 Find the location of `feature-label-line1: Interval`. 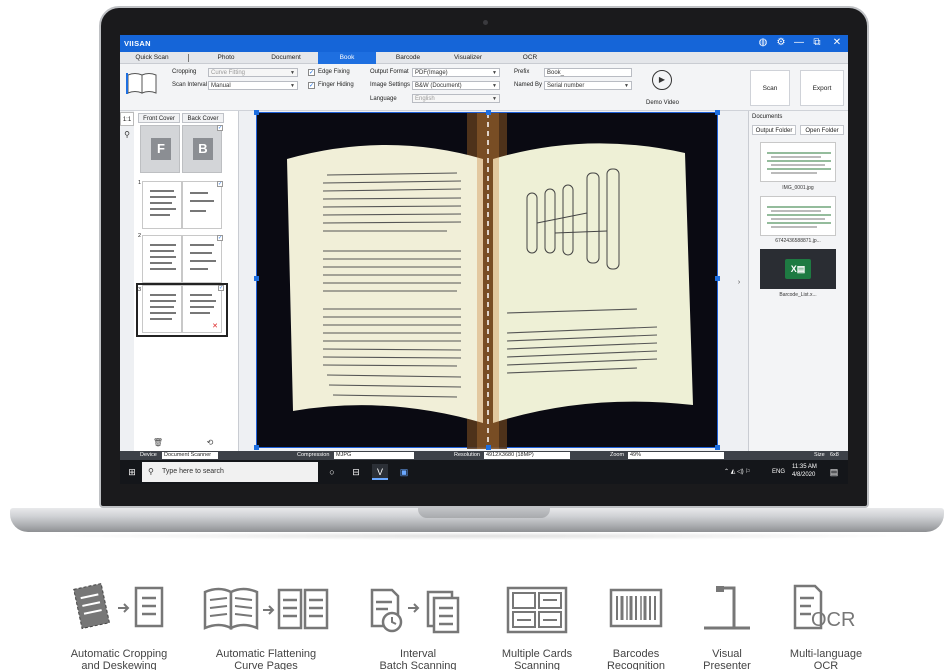

feature-label-line1: Interval is located at coordinates (418, 654).